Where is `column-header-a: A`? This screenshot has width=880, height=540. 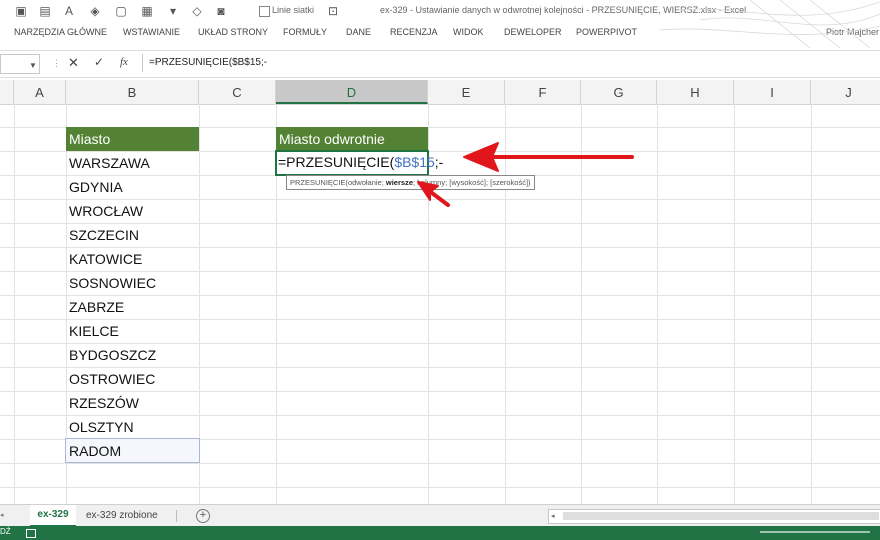
column-header-a: A is located at coordinates (40, 92).